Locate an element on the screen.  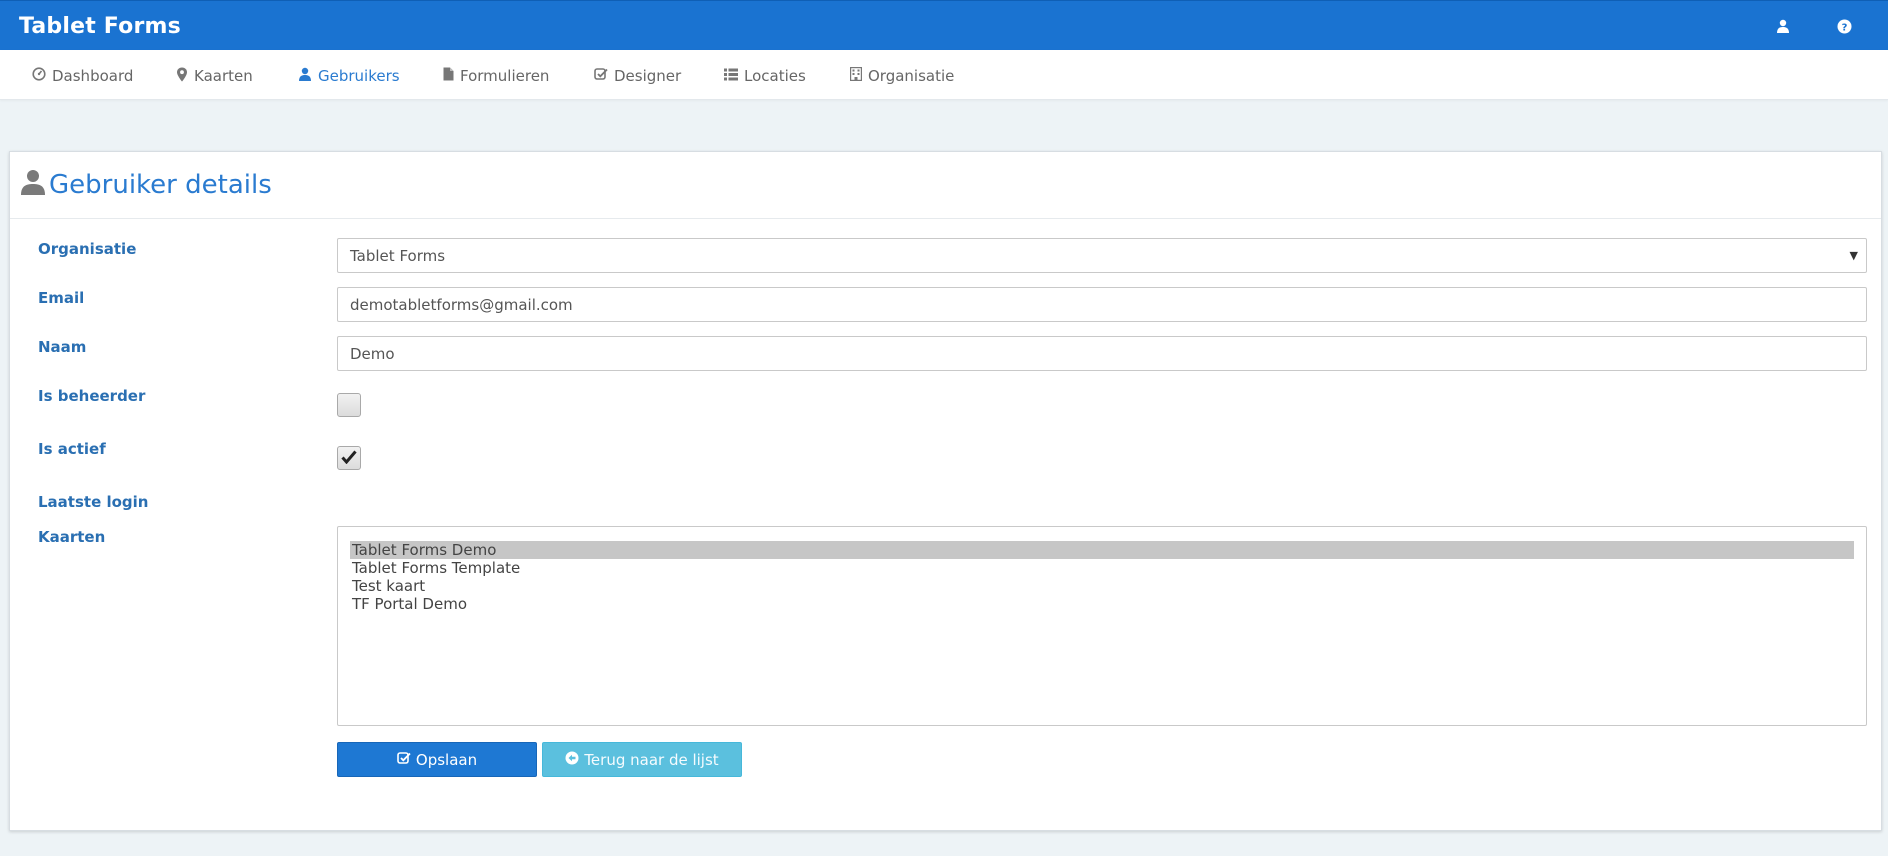
back-button-label: Terug naar de lijst is located at coordinates (651, 759).